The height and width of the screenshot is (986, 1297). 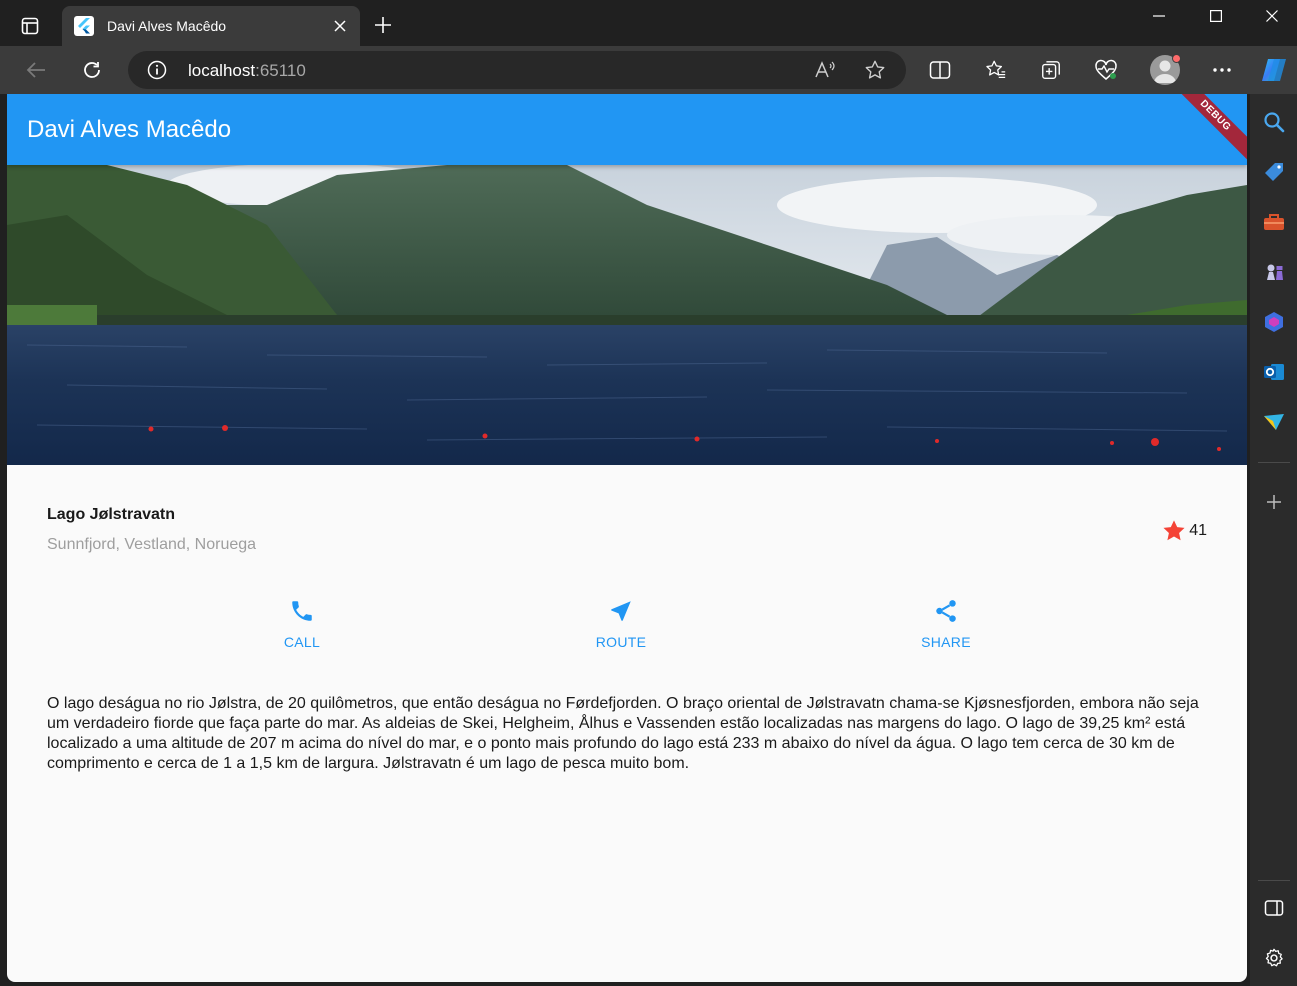 I want to click on place-location: Sunnfjord, Vestland, Noruega, so click(x=152, y=544).